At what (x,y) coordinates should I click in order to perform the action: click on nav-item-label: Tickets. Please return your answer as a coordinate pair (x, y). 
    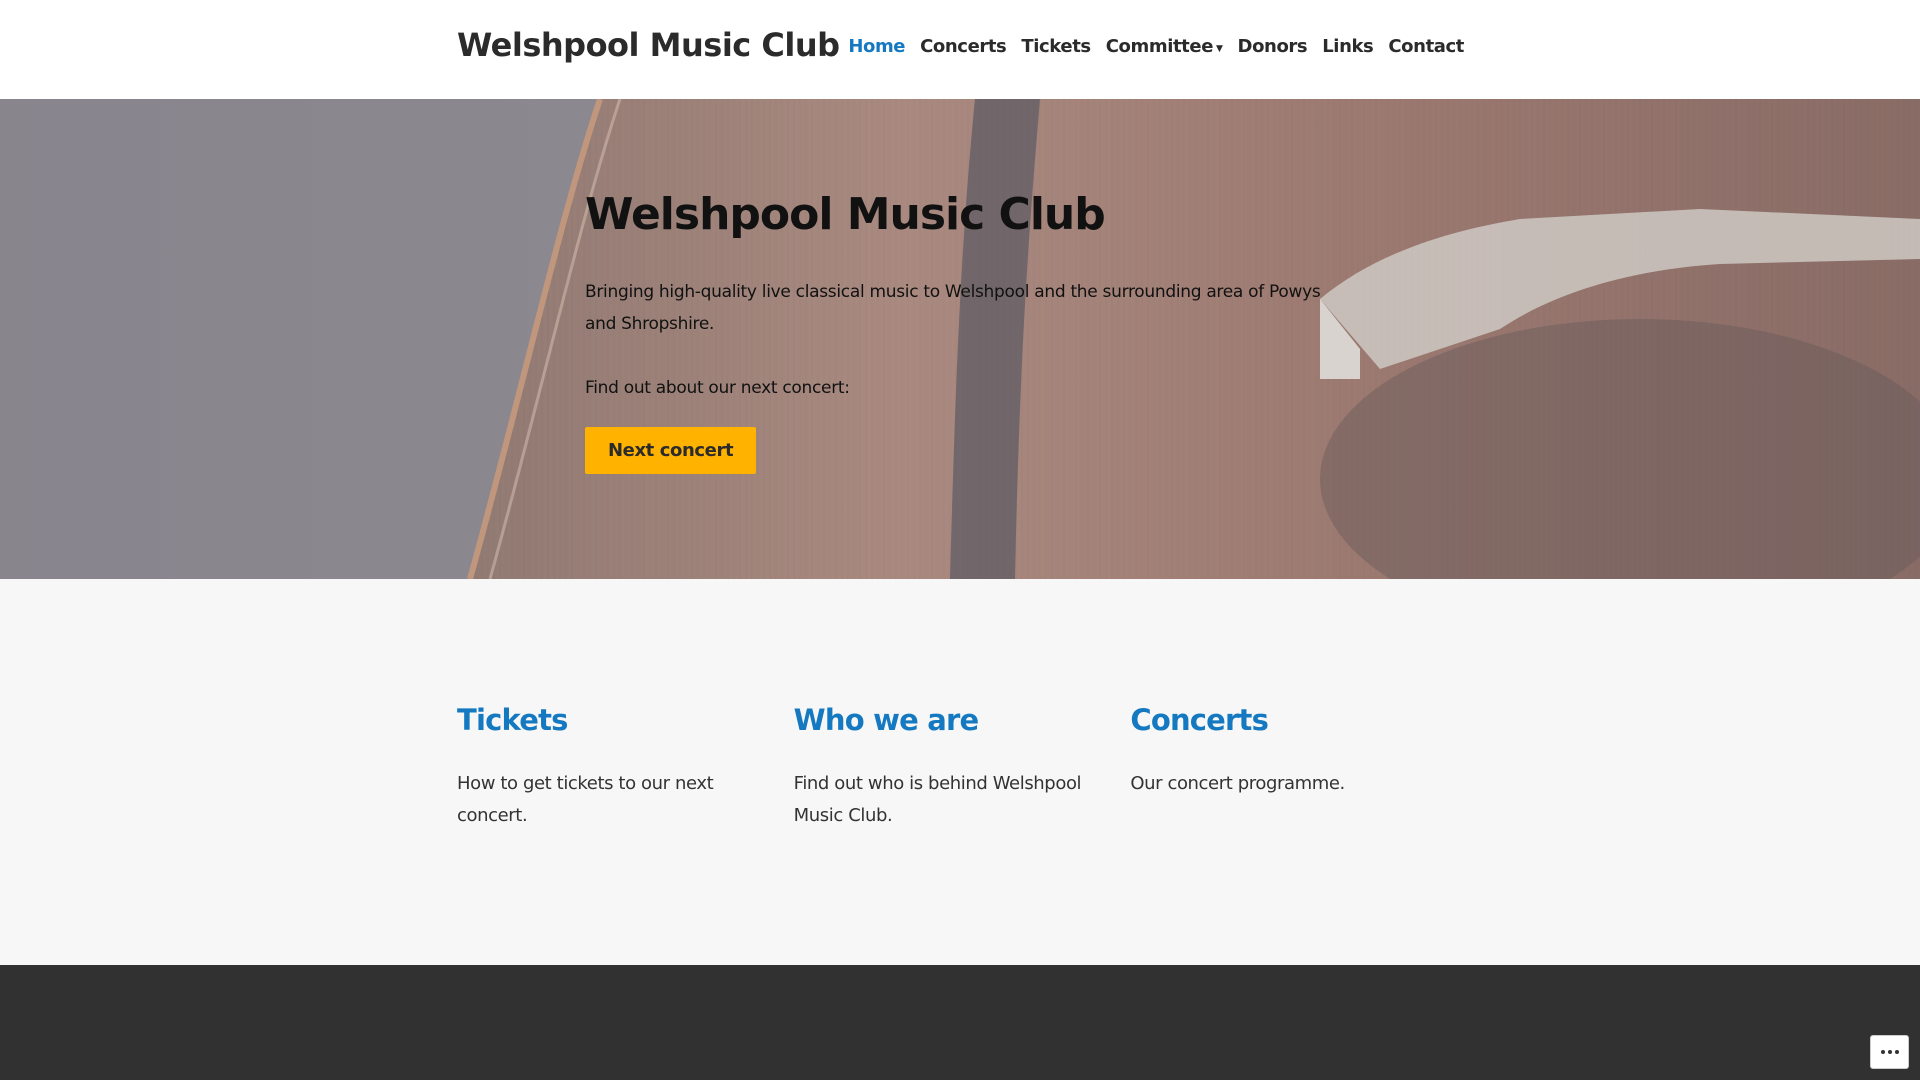
    Looking at the image, I should click on (1056, 46).